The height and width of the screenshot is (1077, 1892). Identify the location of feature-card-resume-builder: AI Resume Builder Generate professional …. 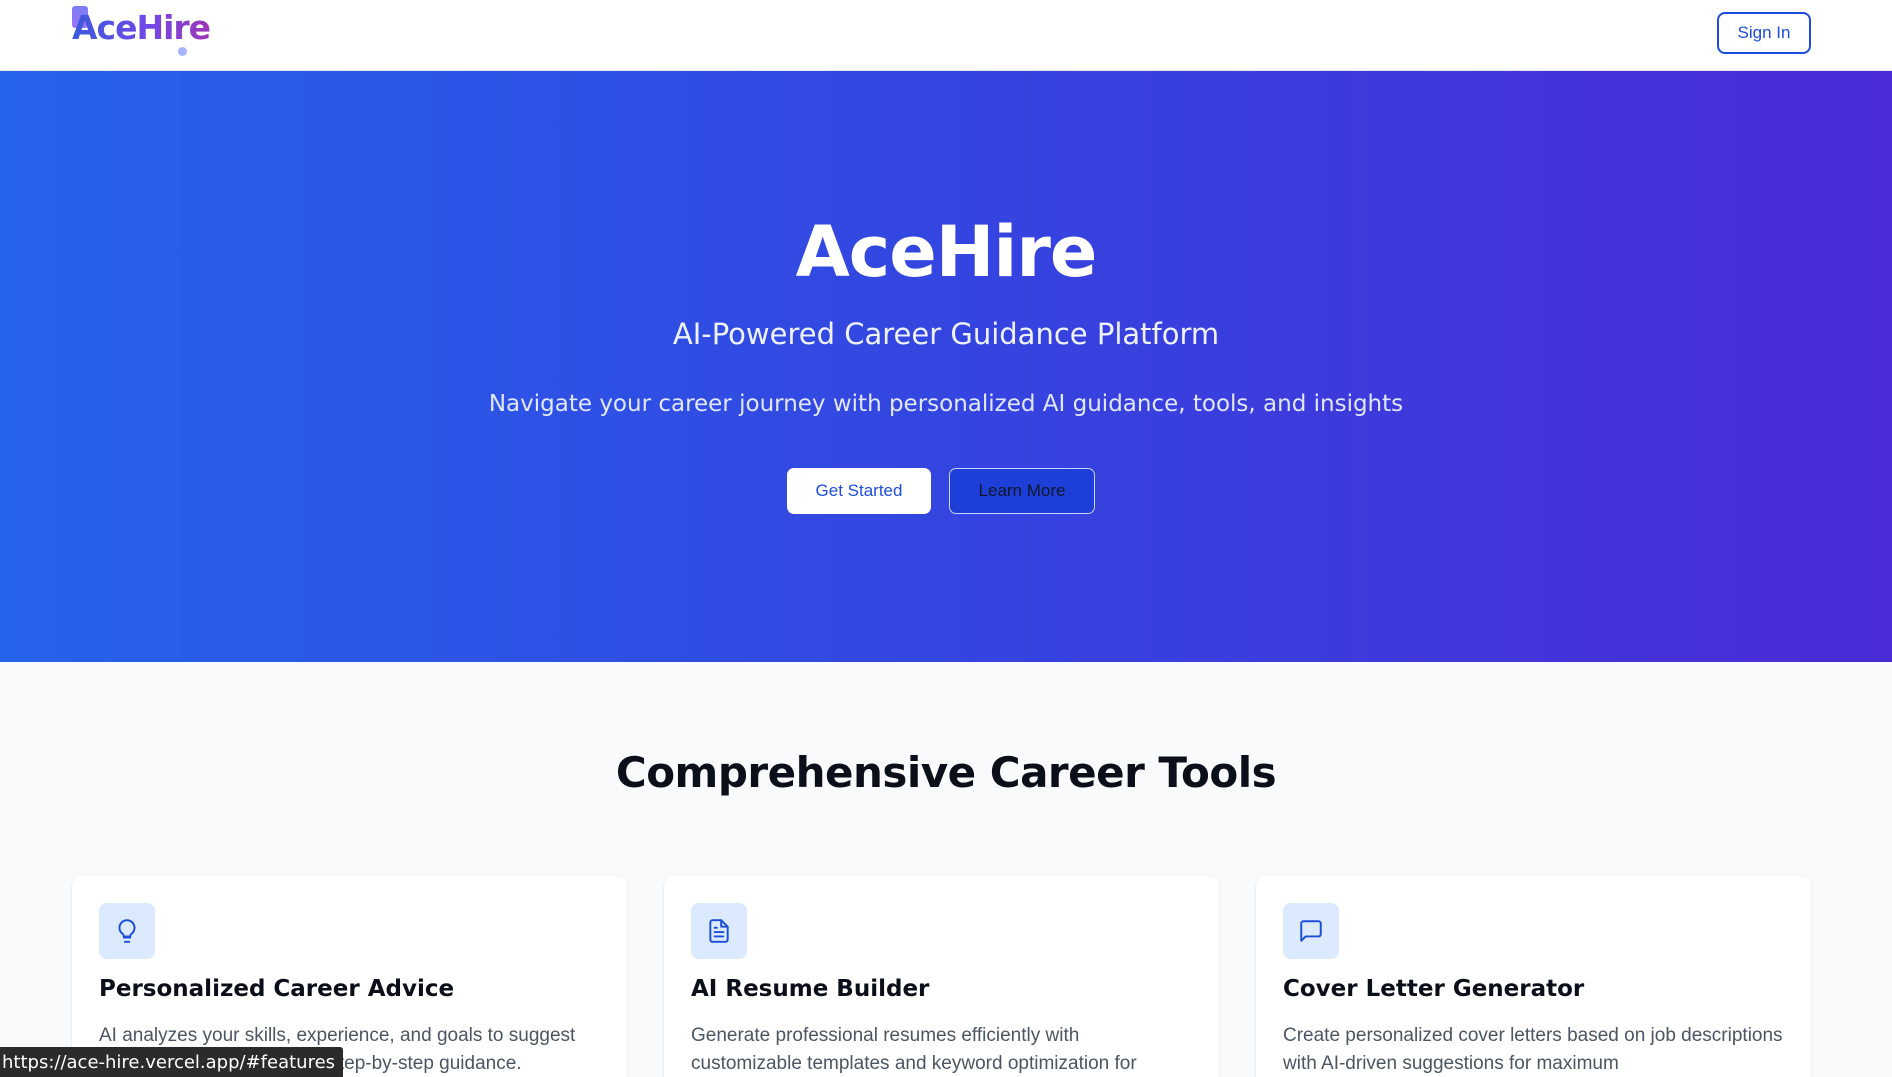
(941, 976).